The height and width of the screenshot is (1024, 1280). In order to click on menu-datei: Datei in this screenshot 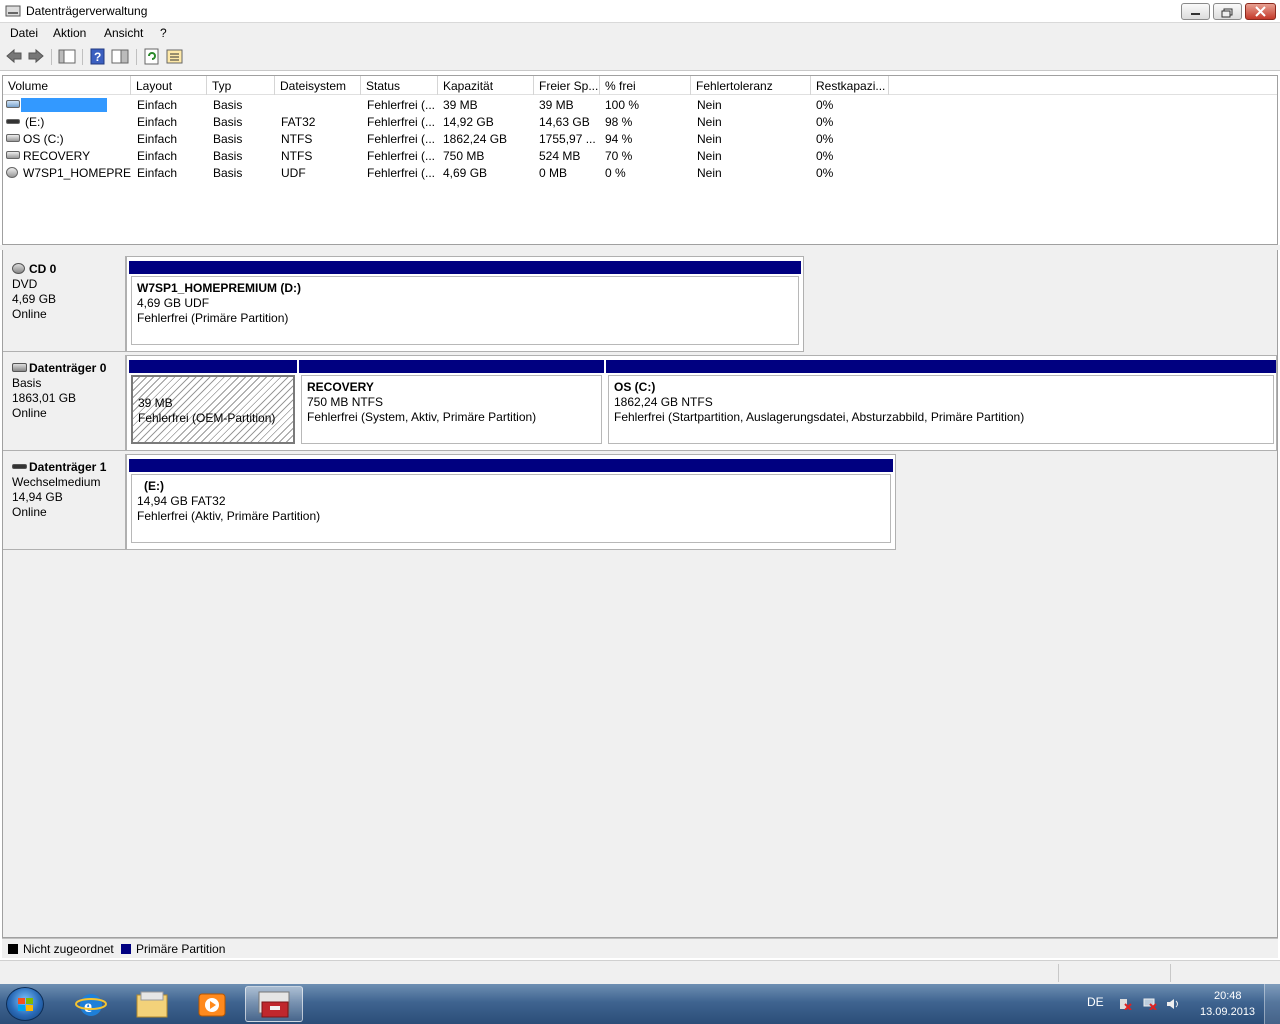, I will do `click(24, 33)`.